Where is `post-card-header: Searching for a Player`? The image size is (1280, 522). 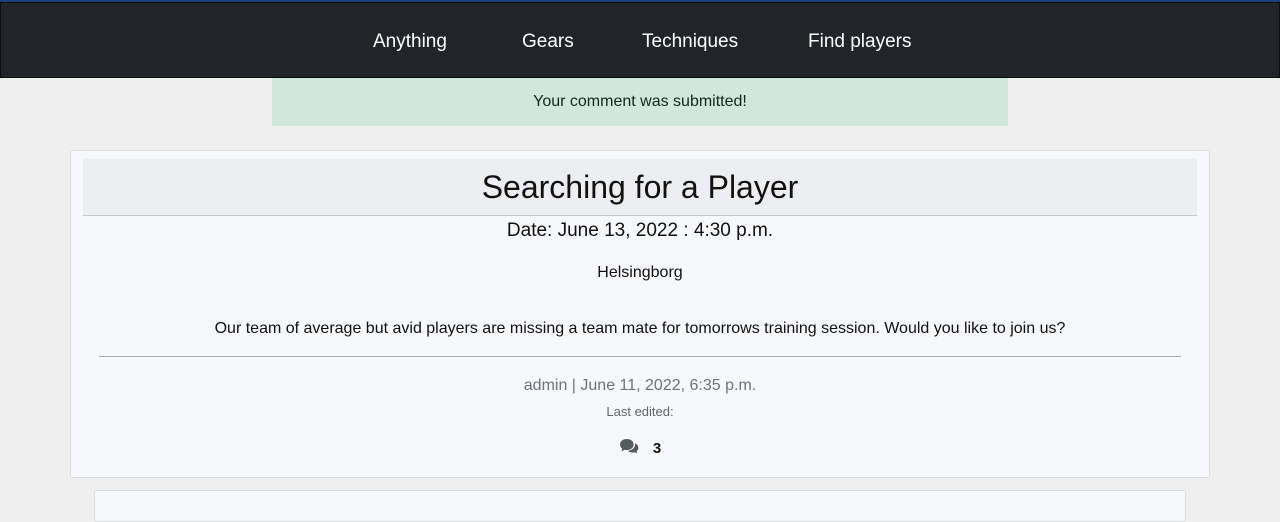
post-card-header: Searching for a Player is located at coordinates (640, 187).